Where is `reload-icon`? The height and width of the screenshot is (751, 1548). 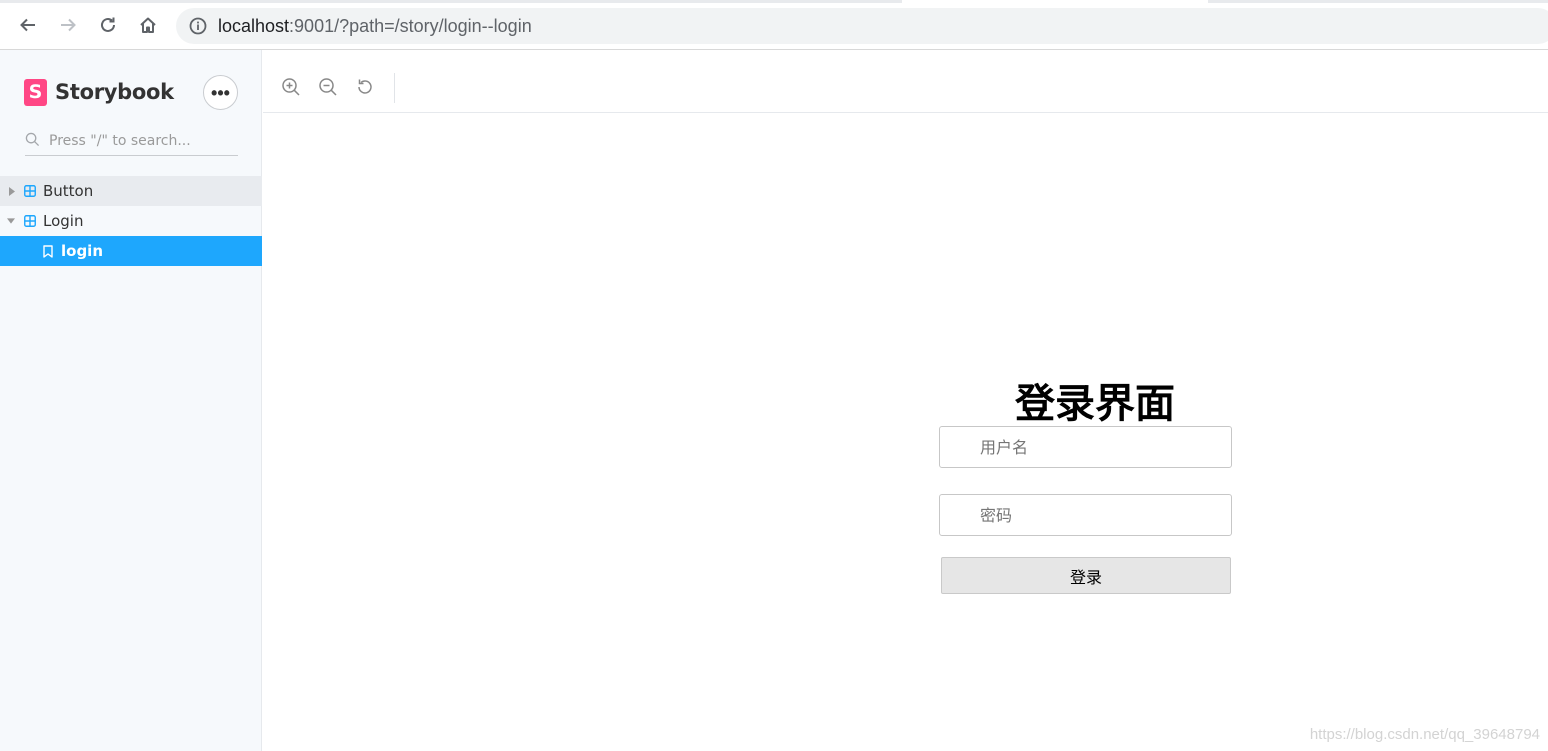 reload-icon is located at coordinates (108, 24).